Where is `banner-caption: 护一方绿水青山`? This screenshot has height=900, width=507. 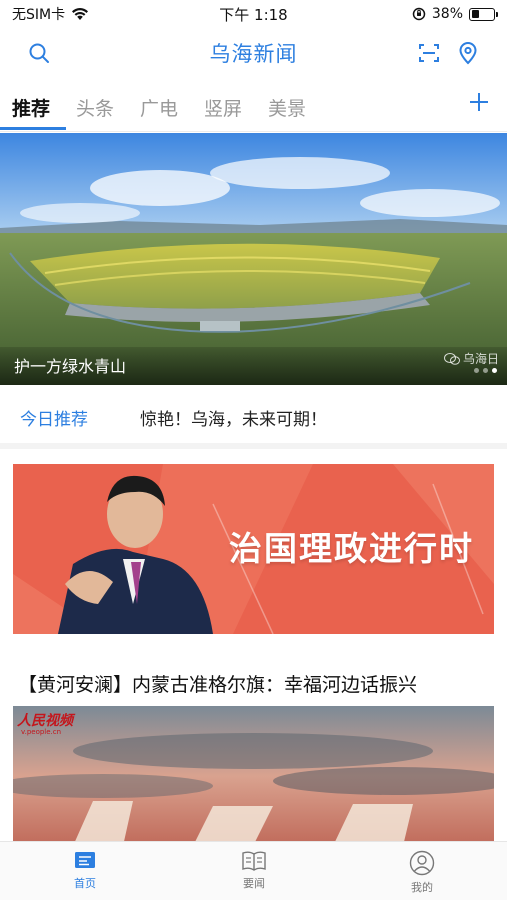
banner-caption: 护一方绿水青山 is located at coordinates (70, 366).